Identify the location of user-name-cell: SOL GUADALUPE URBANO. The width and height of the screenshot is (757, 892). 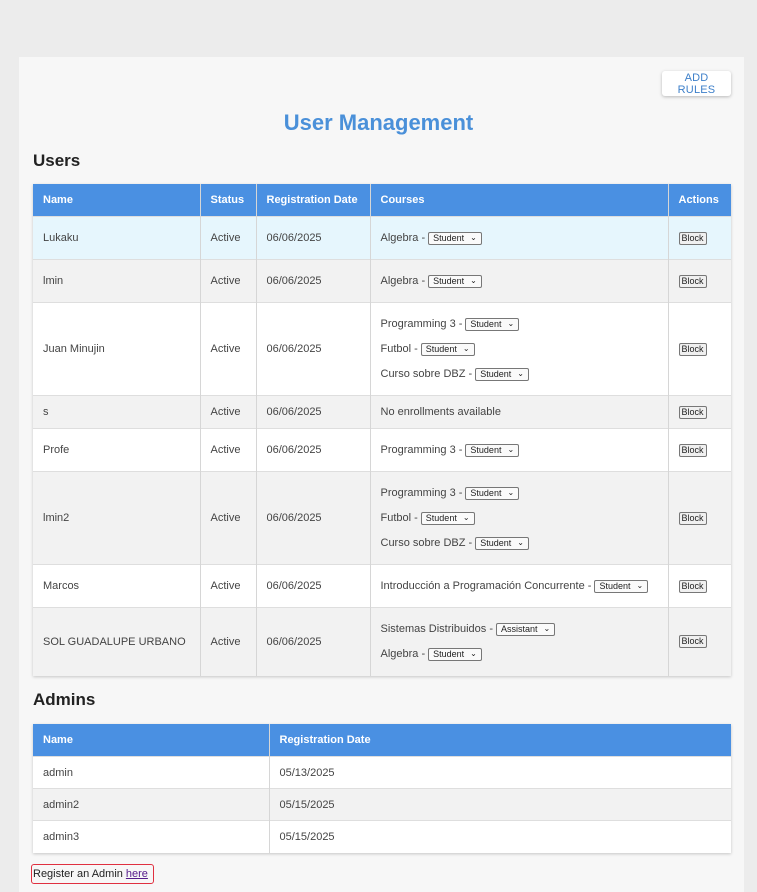
(117, 641).